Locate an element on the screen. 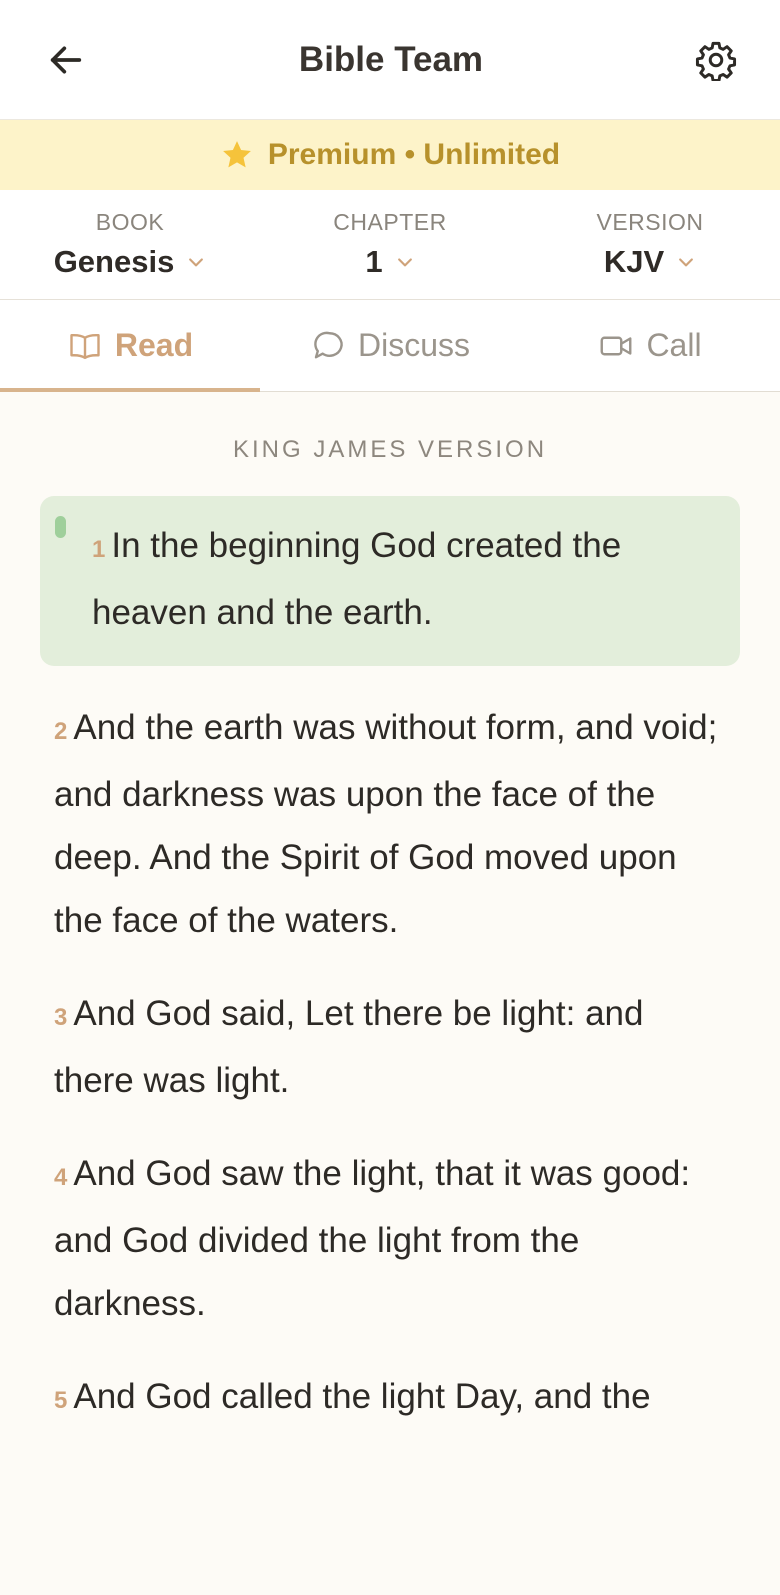 The height and width of the screenshot is (1595, 780). verse-number: 4 is located at coordinates (61, 1177).